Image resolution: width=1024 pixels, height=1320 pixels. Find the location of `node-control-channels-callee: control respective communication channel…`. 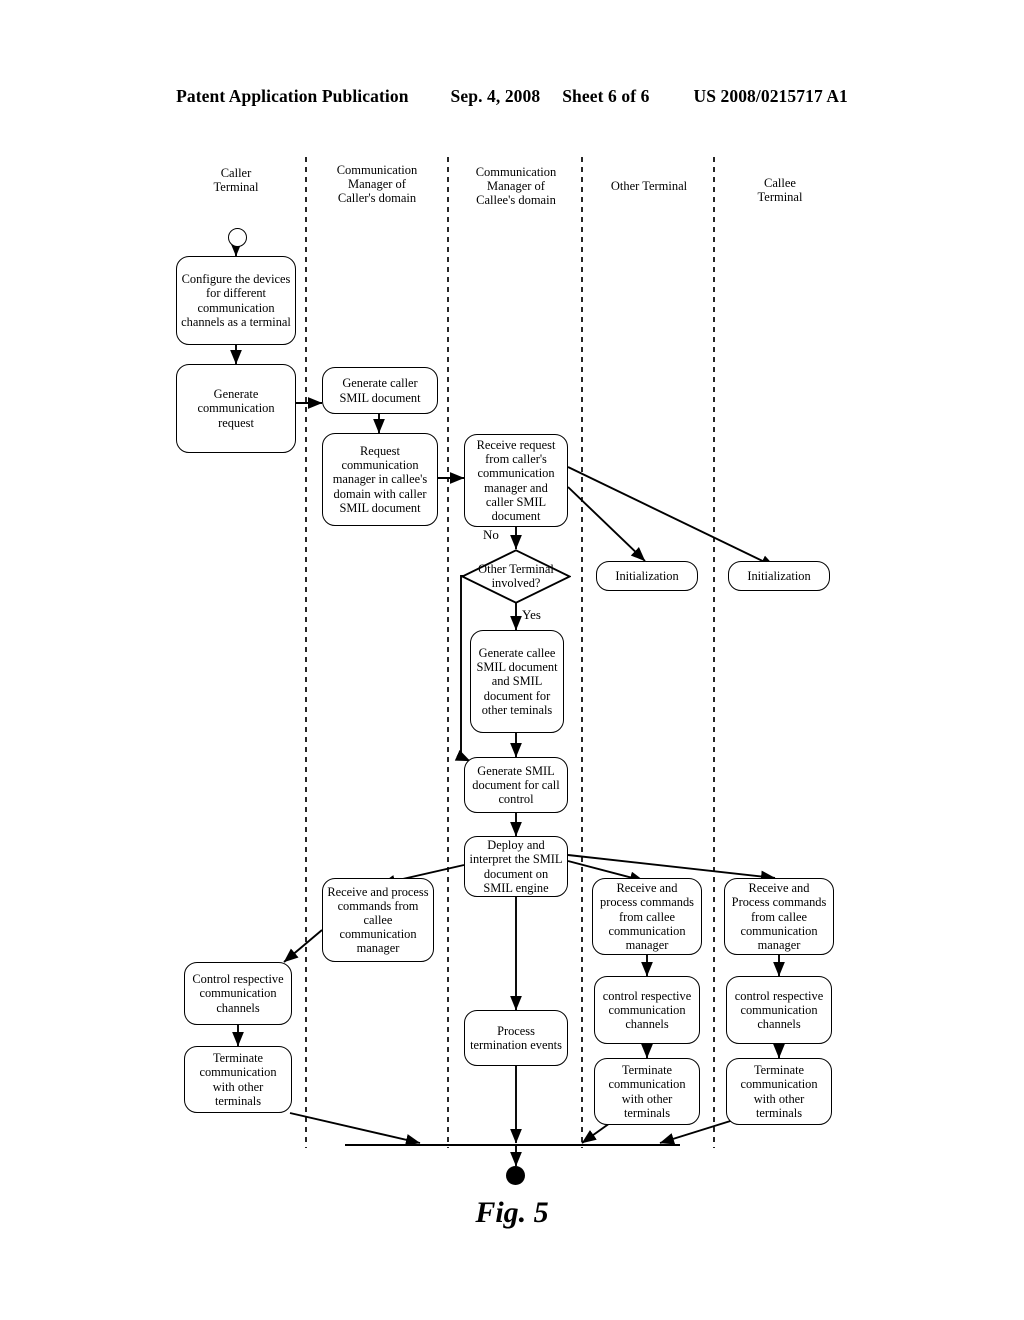

node-control-channels-callee: control respective communication channel… is located at coordinates (779, 1010).